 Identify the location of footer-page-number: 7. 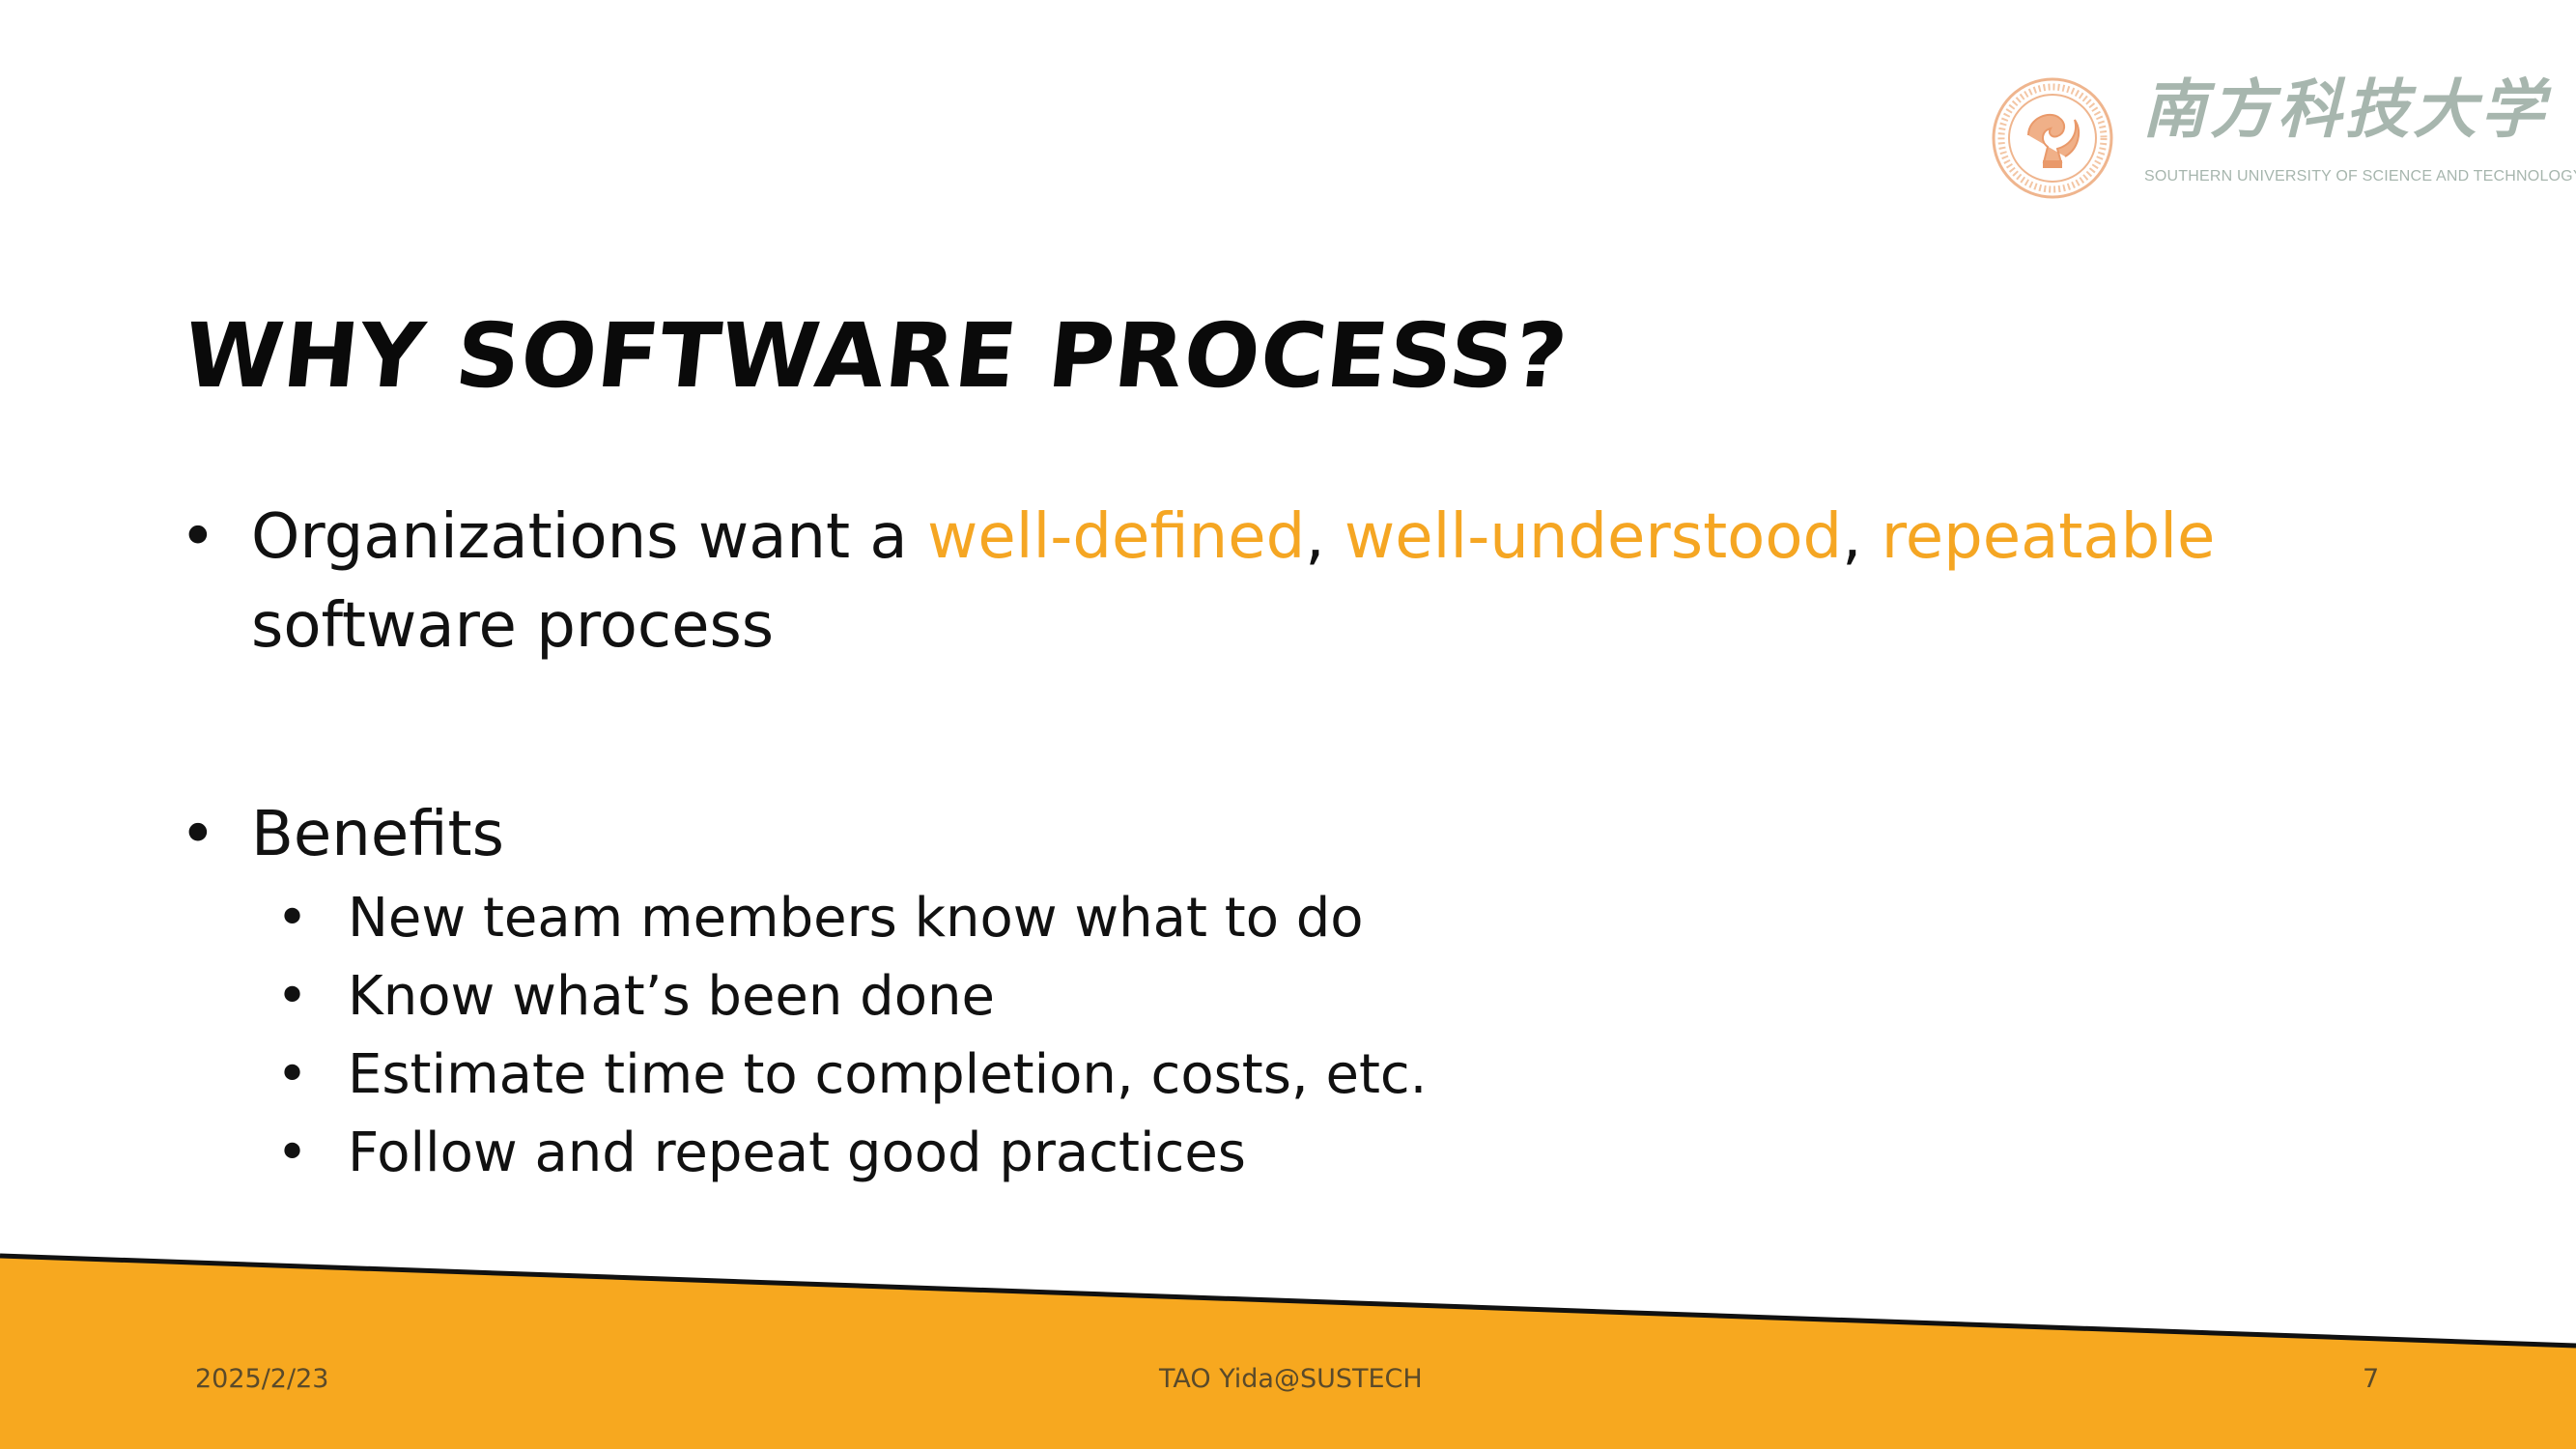
(2371, 1379).